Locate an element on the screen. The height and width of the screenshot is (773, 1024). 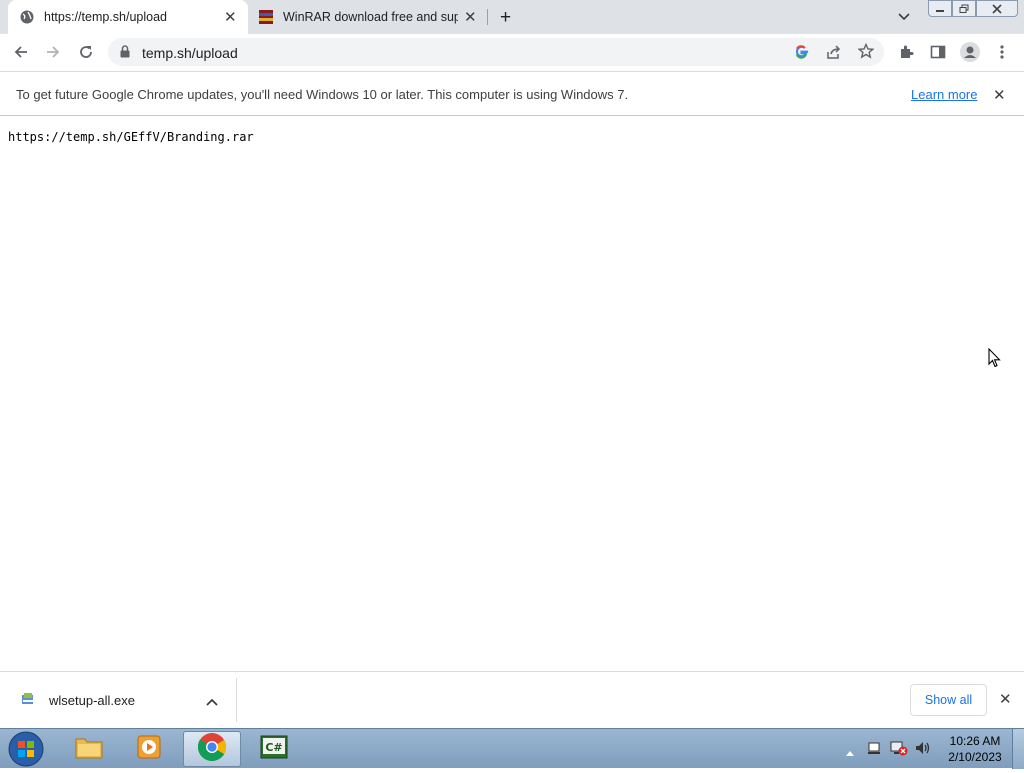
download-shelf: wlsetup-all.exe Show all ✕ is located at coordinates (512, 699).